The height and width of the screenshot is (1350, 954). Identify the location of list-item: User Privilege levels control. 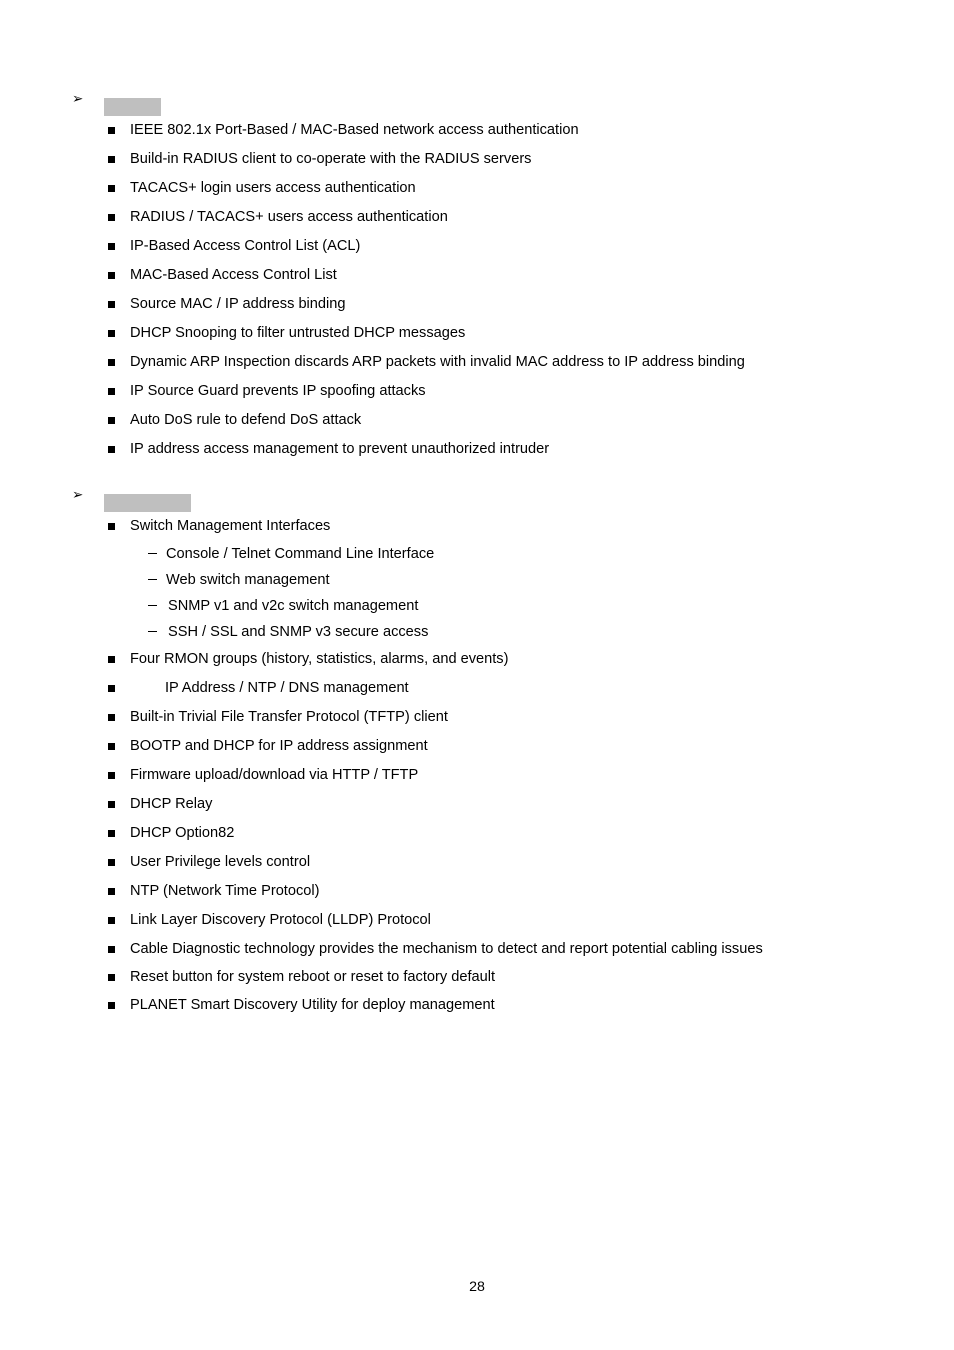
(477, 864).